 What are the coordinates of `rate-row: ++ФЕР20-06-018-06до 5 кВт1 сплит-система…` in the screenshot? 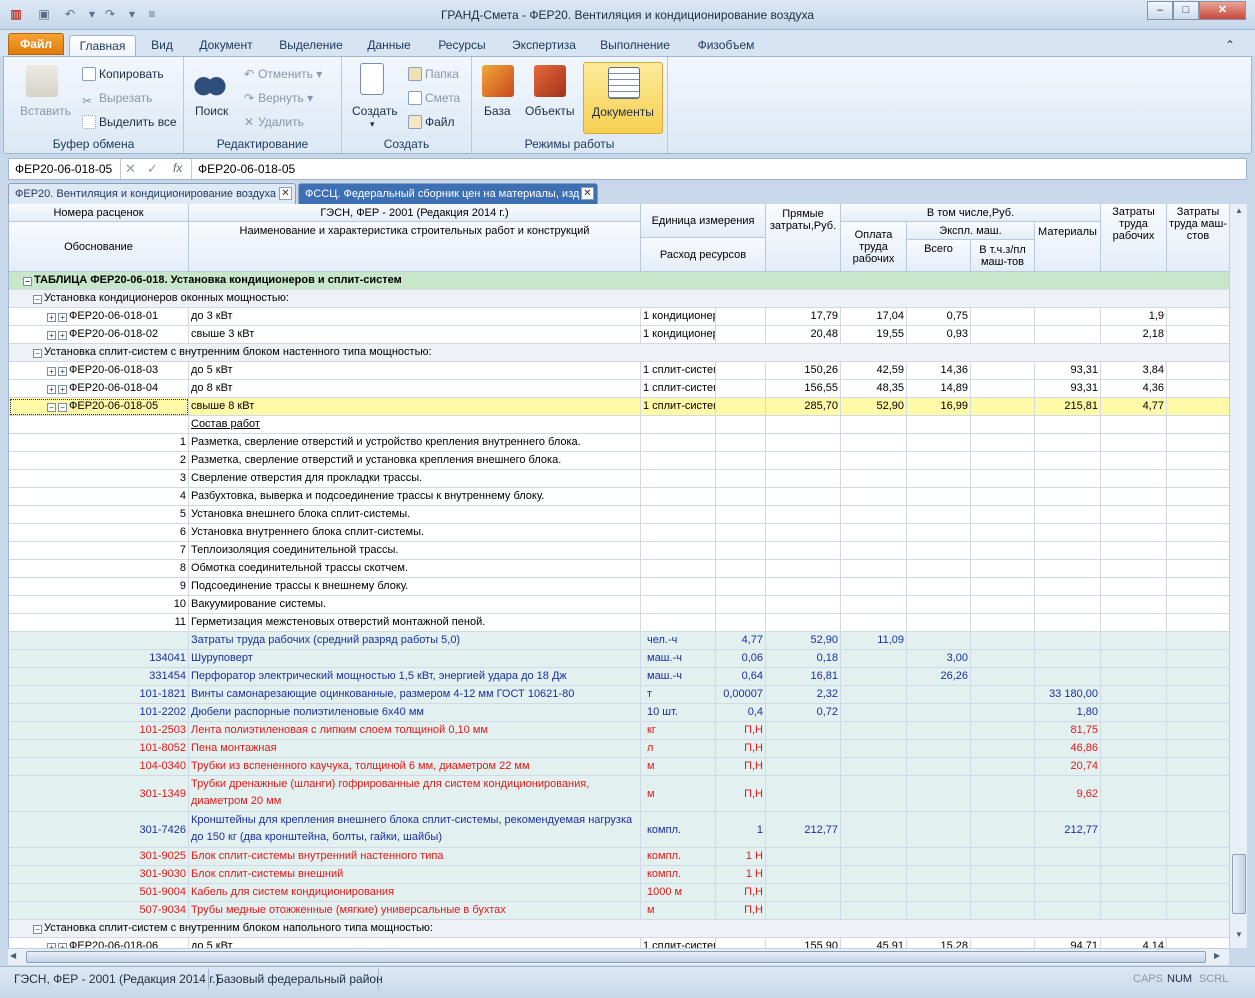 It's located at (619, 943).